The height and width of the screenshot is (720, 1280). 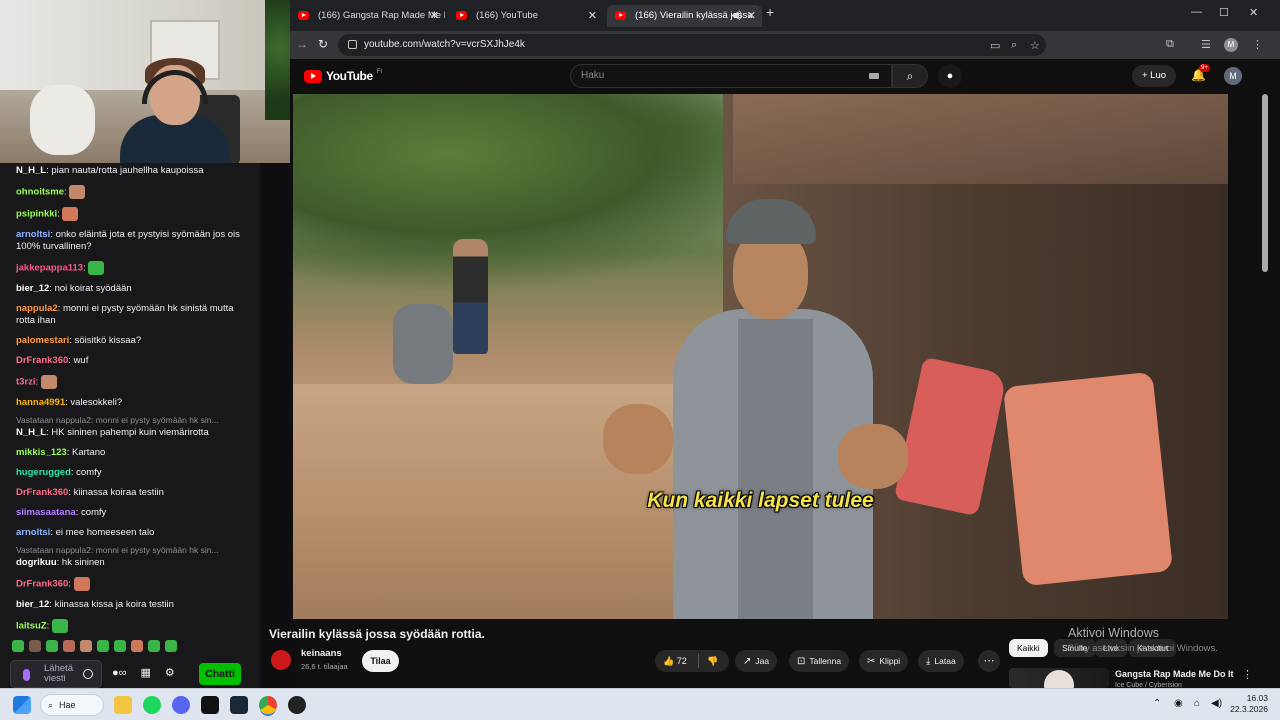 I want to click on chat-send-button: Chatti, so click(x=220, y=674).